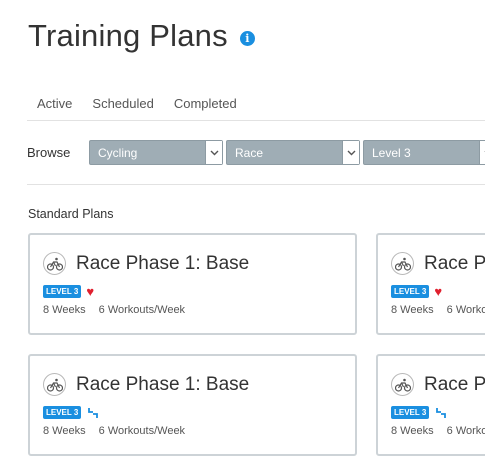 The image size is (485, 476). Describe the element at coordinates (49, 152) in the screenshot. I see `browse-label: Browse` at that location.